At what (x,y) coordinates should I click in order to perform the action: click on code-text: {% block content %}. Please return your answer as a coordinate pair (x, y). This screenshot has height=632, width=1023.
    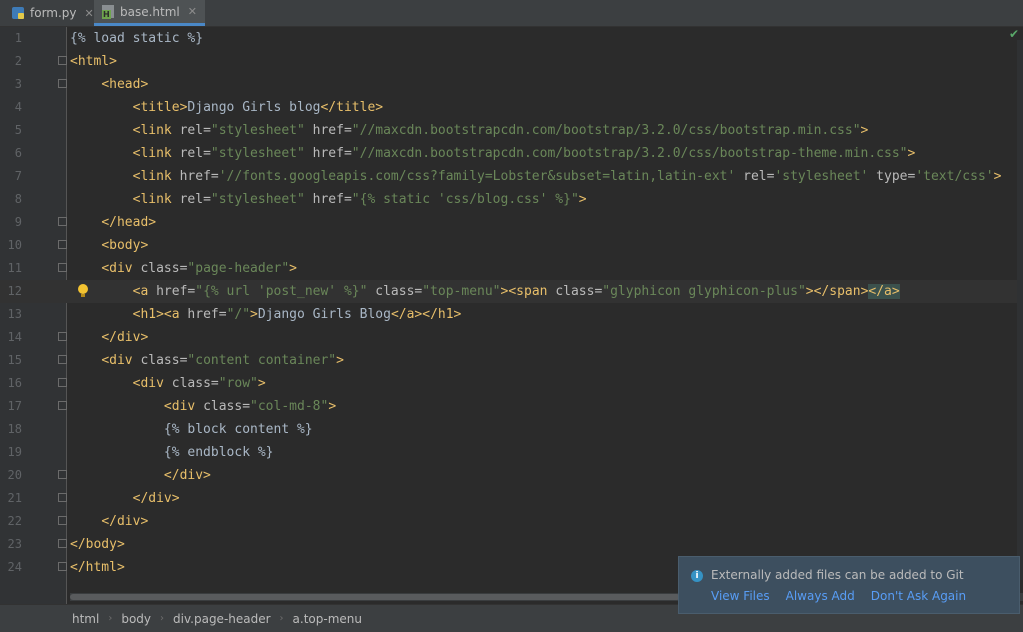
    Looking at the image, I should click on (238, 429).